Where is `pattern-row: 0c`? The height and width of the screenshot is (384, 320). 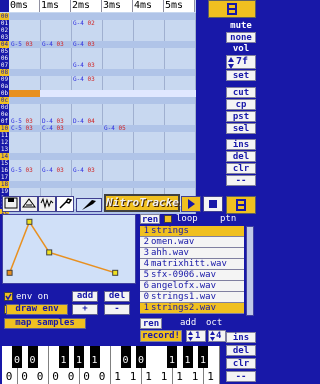 pattern-row: 0c is located at coordinates (98, 100).